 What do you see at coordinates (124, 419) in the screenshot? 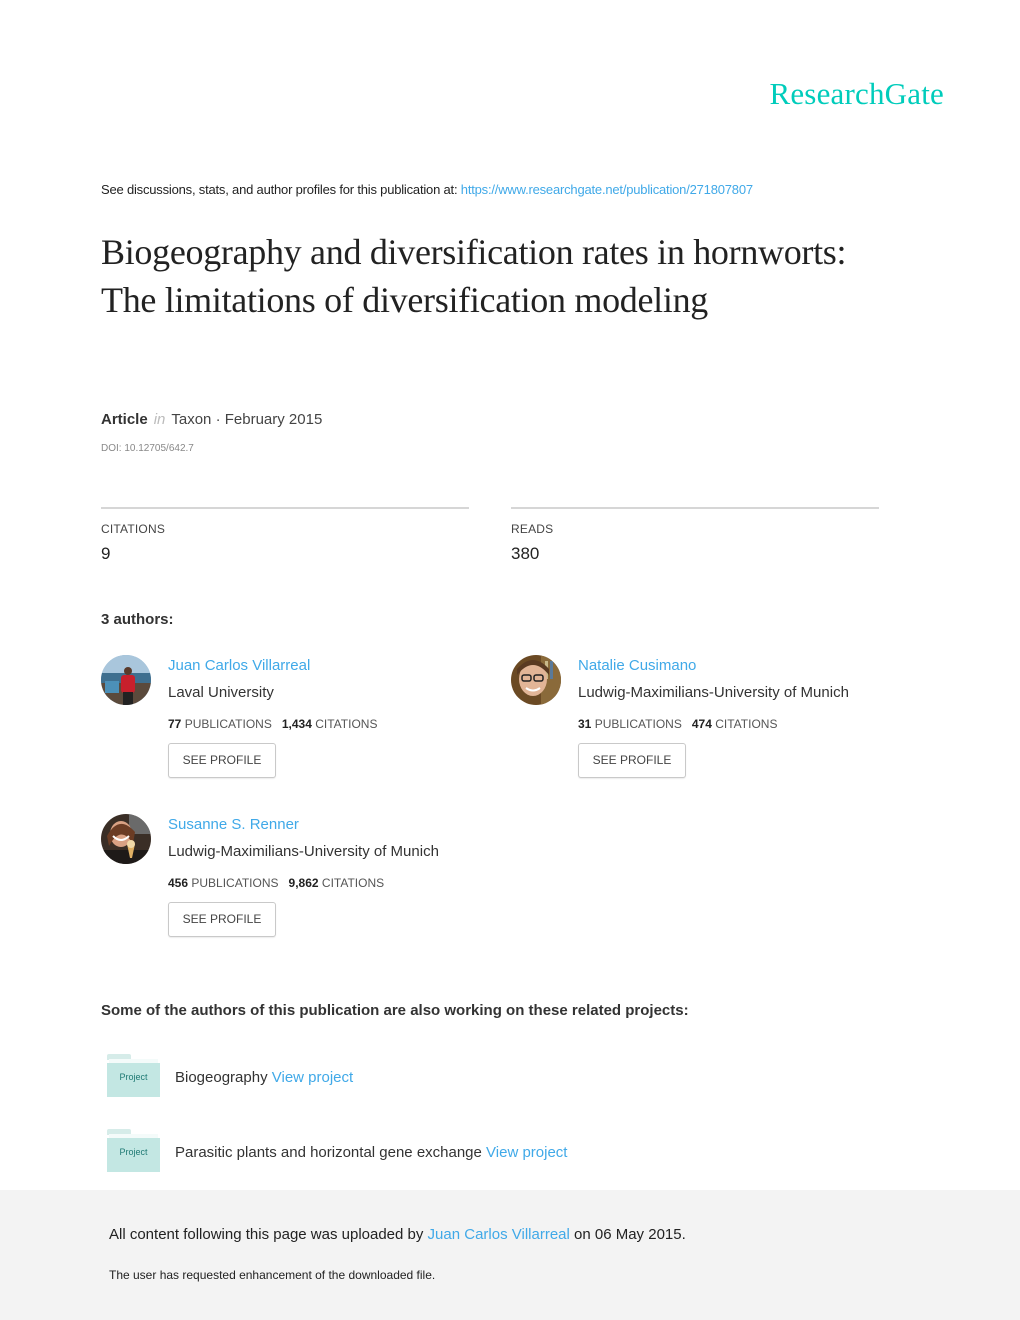
I see `publication-type: Article` at bounding box center [124, 419].